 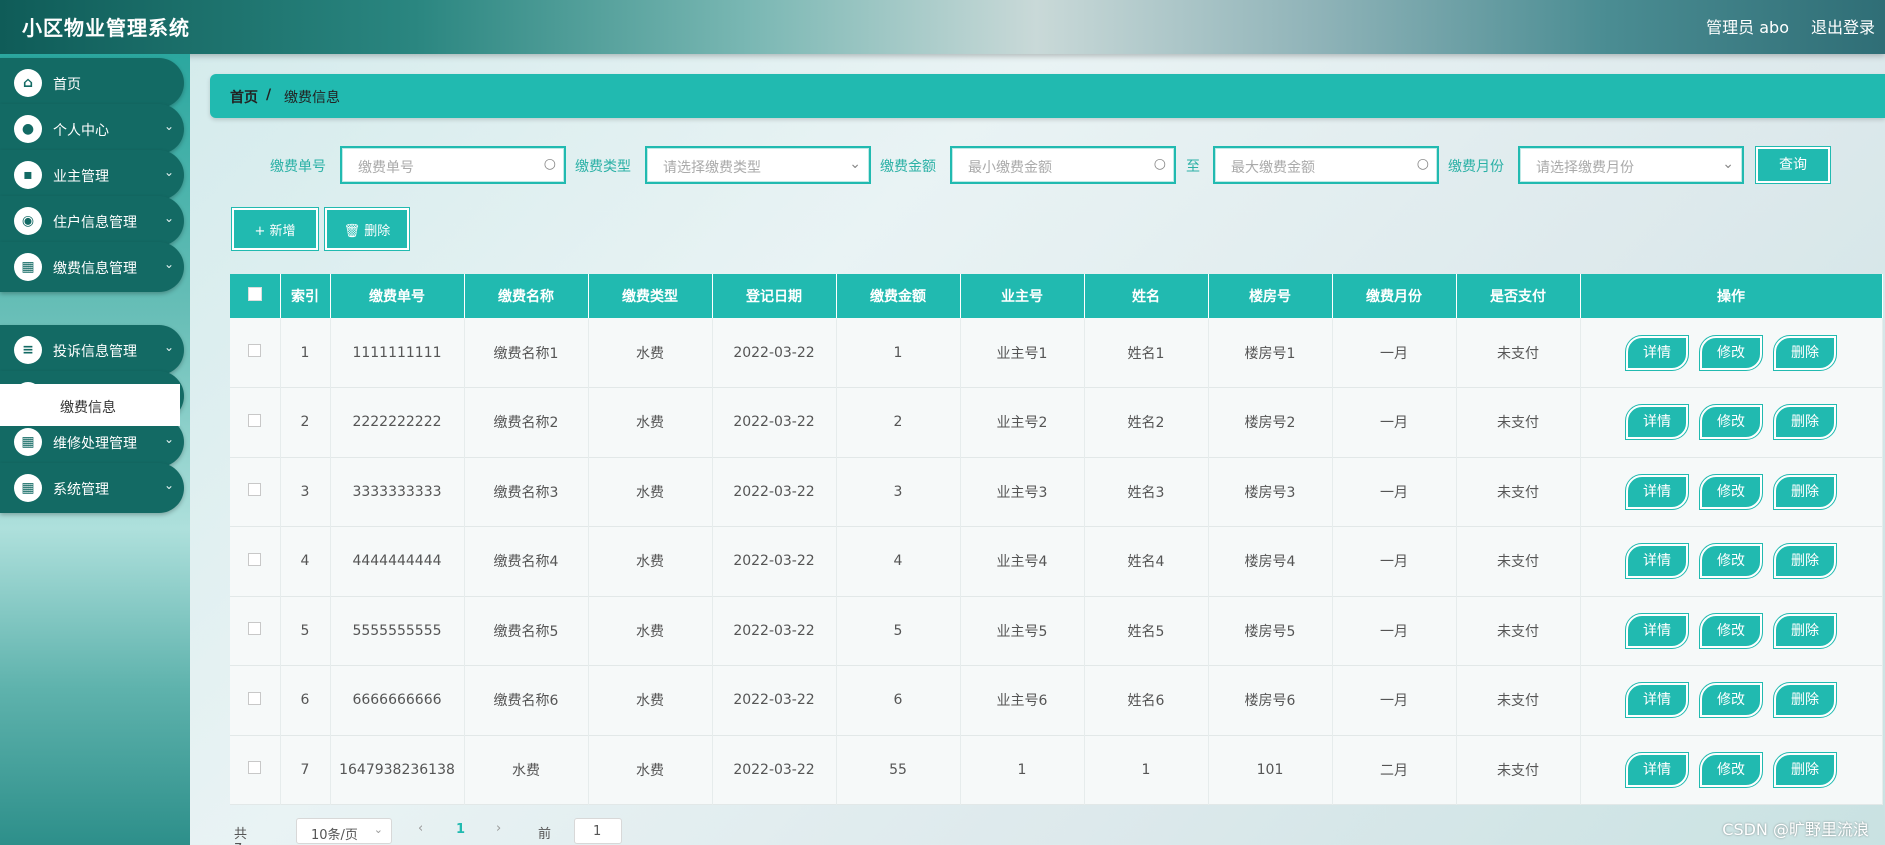 What do you see at coordinates (28, 267) in the screenshot?
I see `grid-icon: ▦` at bounding box center [28, 267].